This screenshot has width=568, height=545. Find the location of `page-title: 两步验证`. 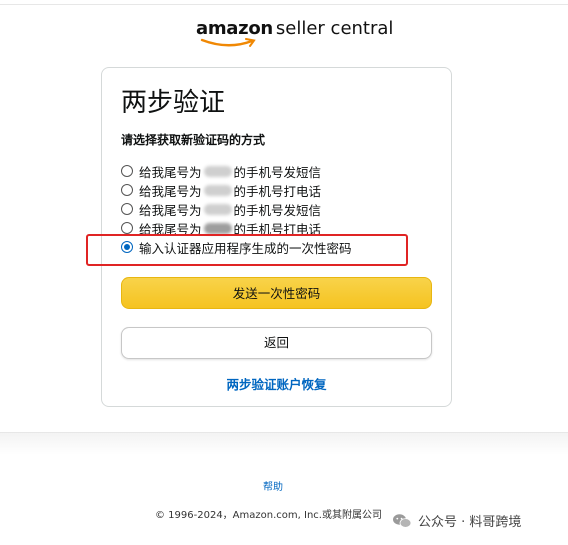

page-title: 两步验证 is located at coordinates (173, 103).